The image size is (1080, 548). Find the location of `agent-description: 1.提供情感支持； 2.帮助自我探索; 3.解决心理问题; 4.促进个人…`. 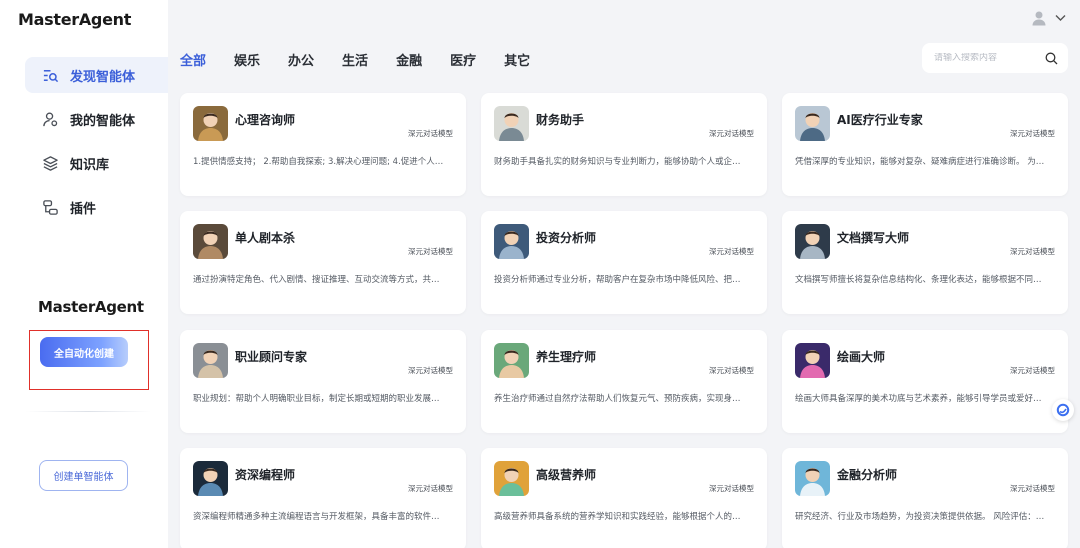

agent-description: 1.提供情感支持； 2.帮助自我探索; 3.解决心理问题; 4.促进个人… is located at coordinates (318, 162).